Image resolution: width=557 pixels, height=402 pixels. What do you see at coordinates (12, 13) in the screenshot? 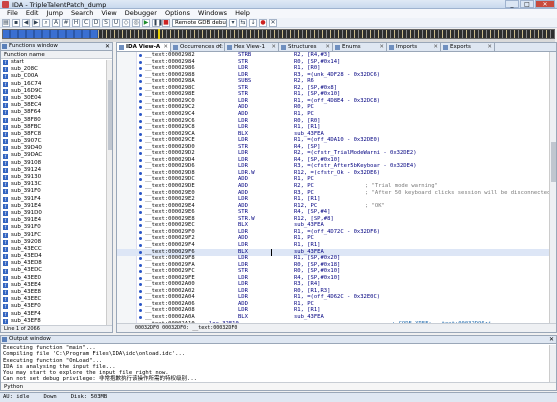
I see `menu-file: File` at bounding box center [12, 13].